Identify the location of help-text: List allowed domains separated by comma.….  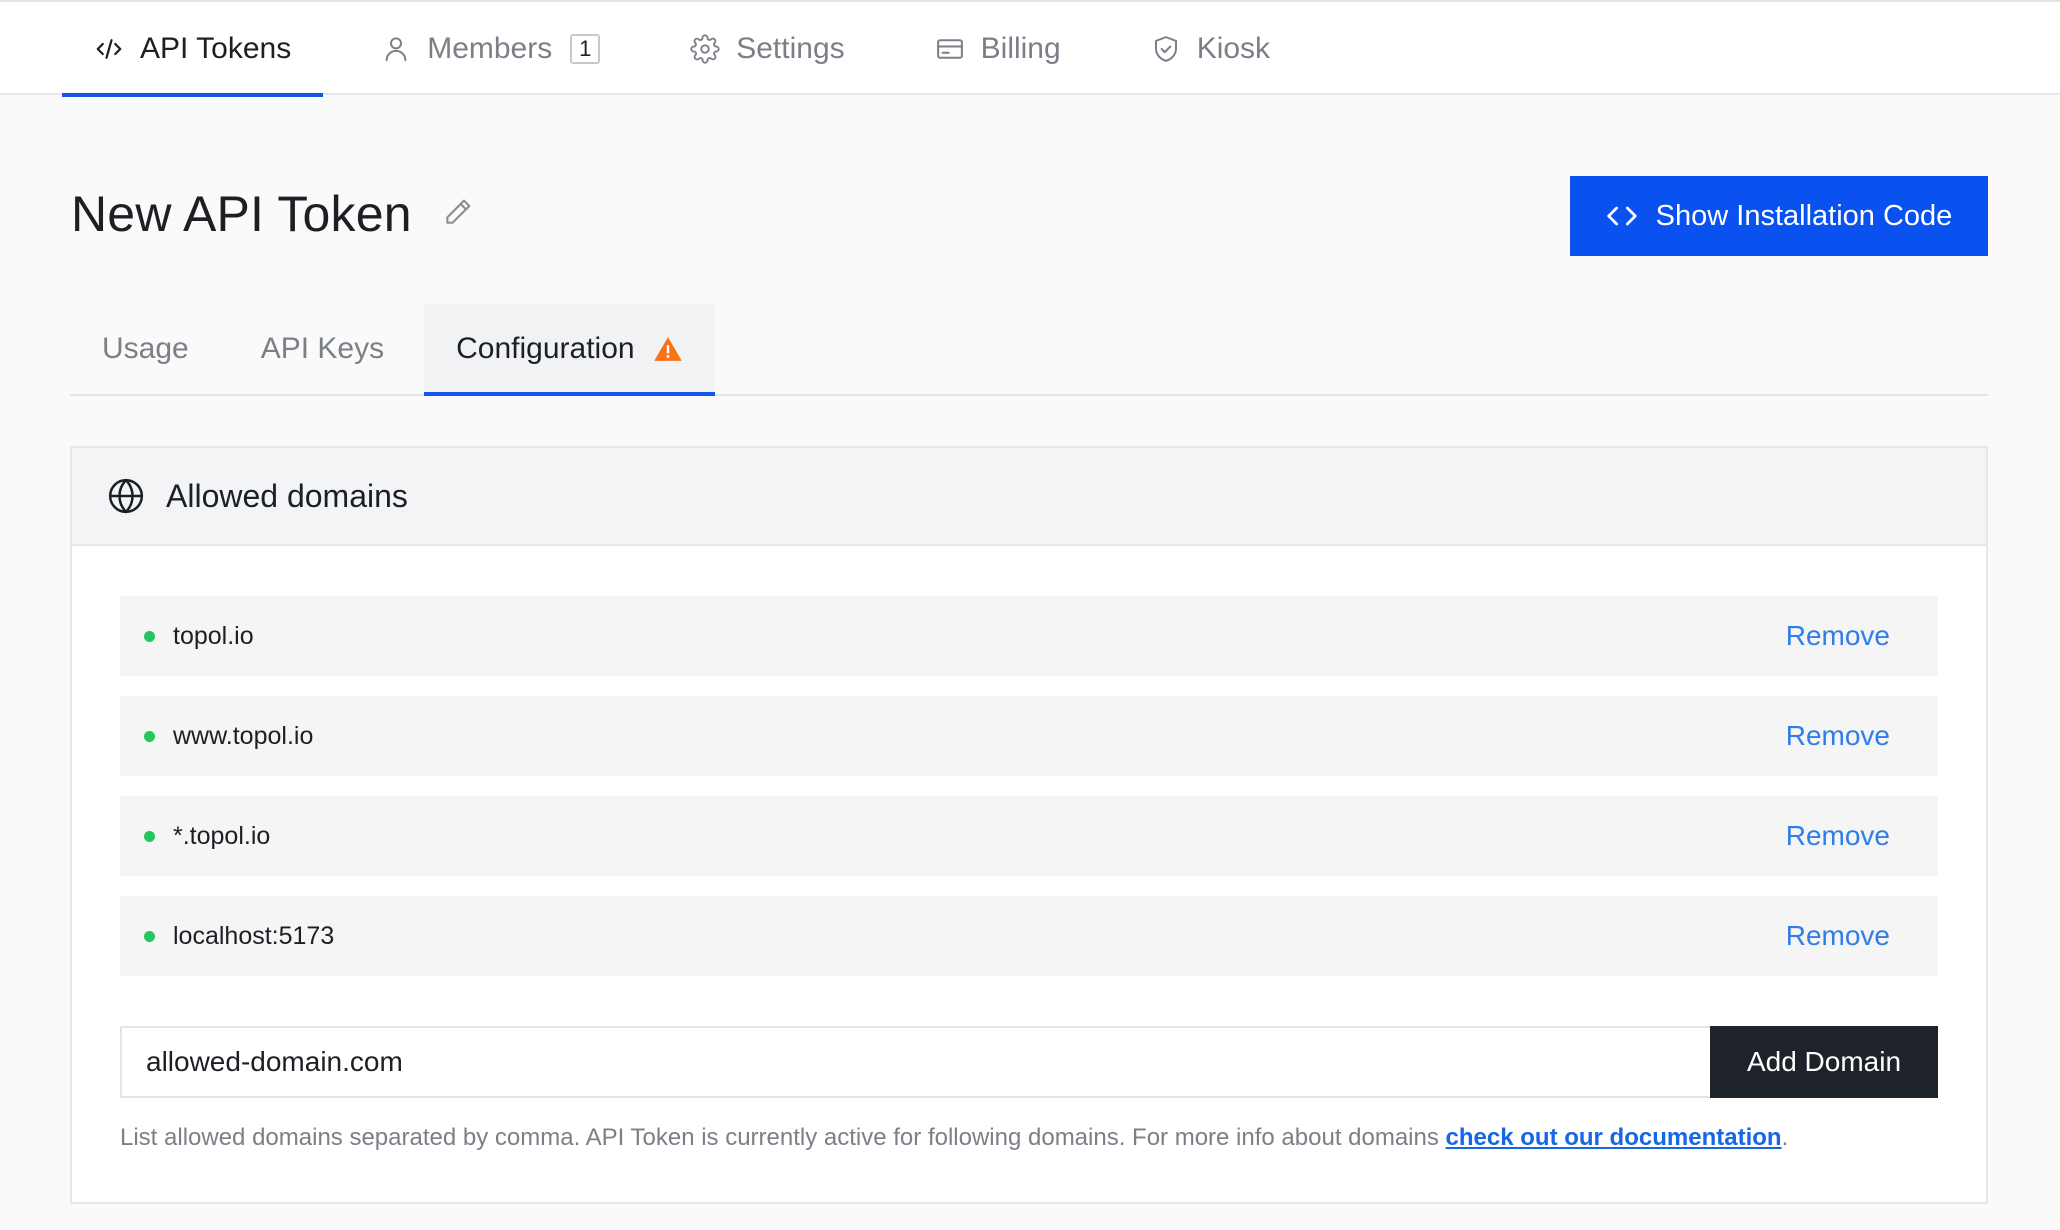
(1029, 1138).